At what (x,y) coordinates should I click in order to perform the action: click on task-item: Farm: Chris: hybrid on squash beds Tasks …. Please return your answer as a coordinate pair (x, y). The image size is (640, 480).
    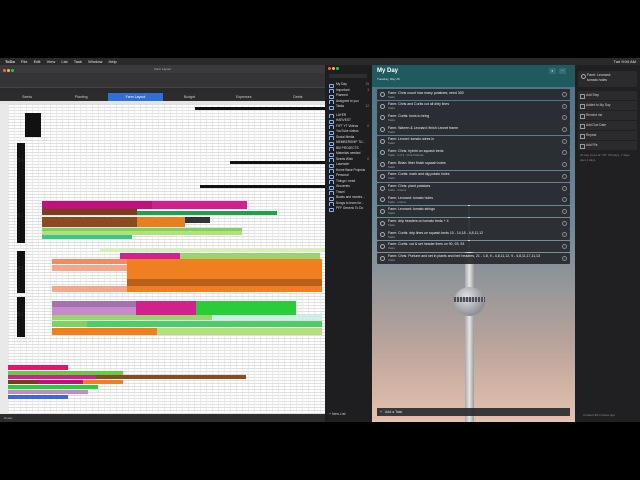
    Looking at the image, I should click on (473, 153).